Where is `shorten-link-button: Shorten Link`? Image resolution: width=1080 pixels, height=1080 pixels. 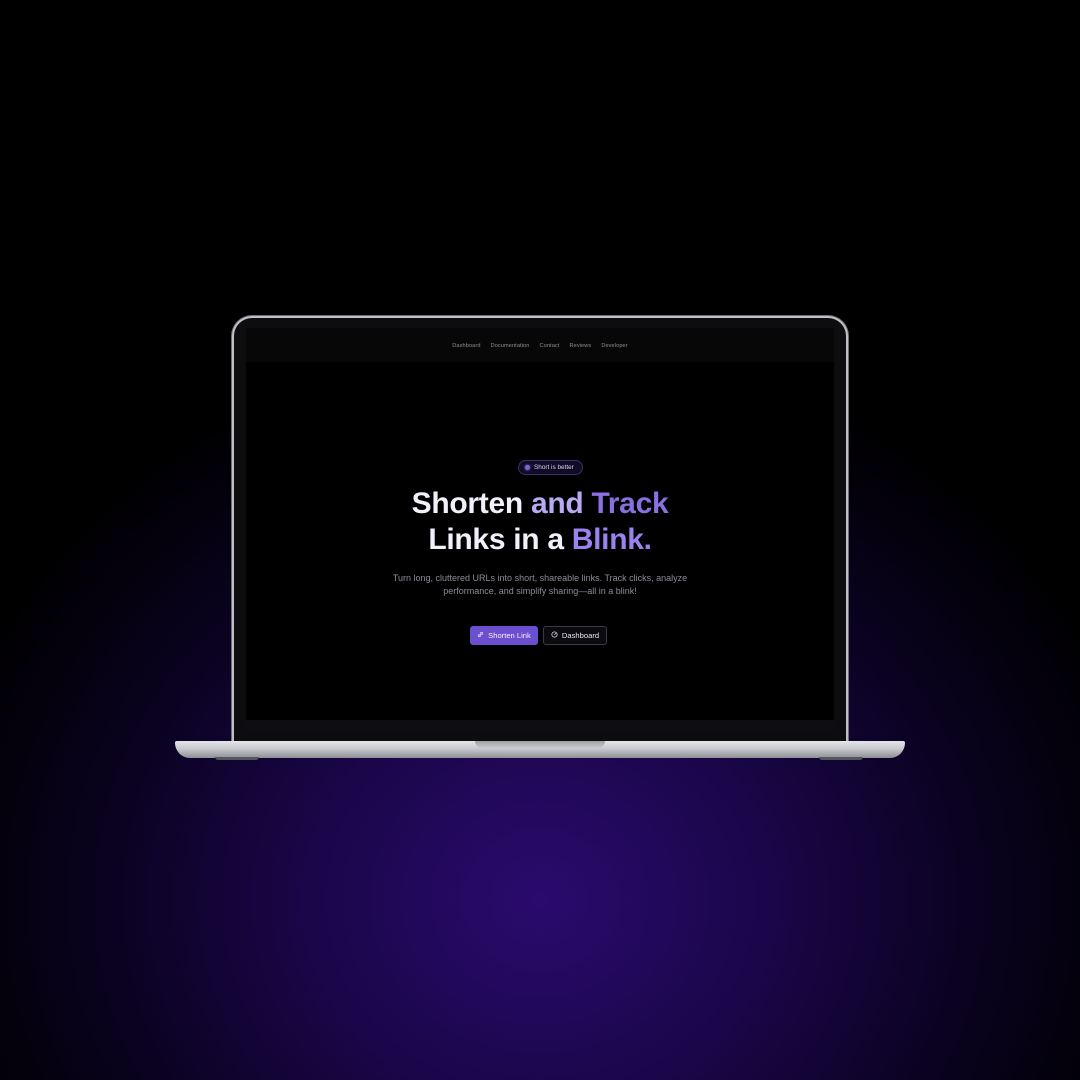 shorten-link-button: Shorten Link is located at coordinates (504, 635).